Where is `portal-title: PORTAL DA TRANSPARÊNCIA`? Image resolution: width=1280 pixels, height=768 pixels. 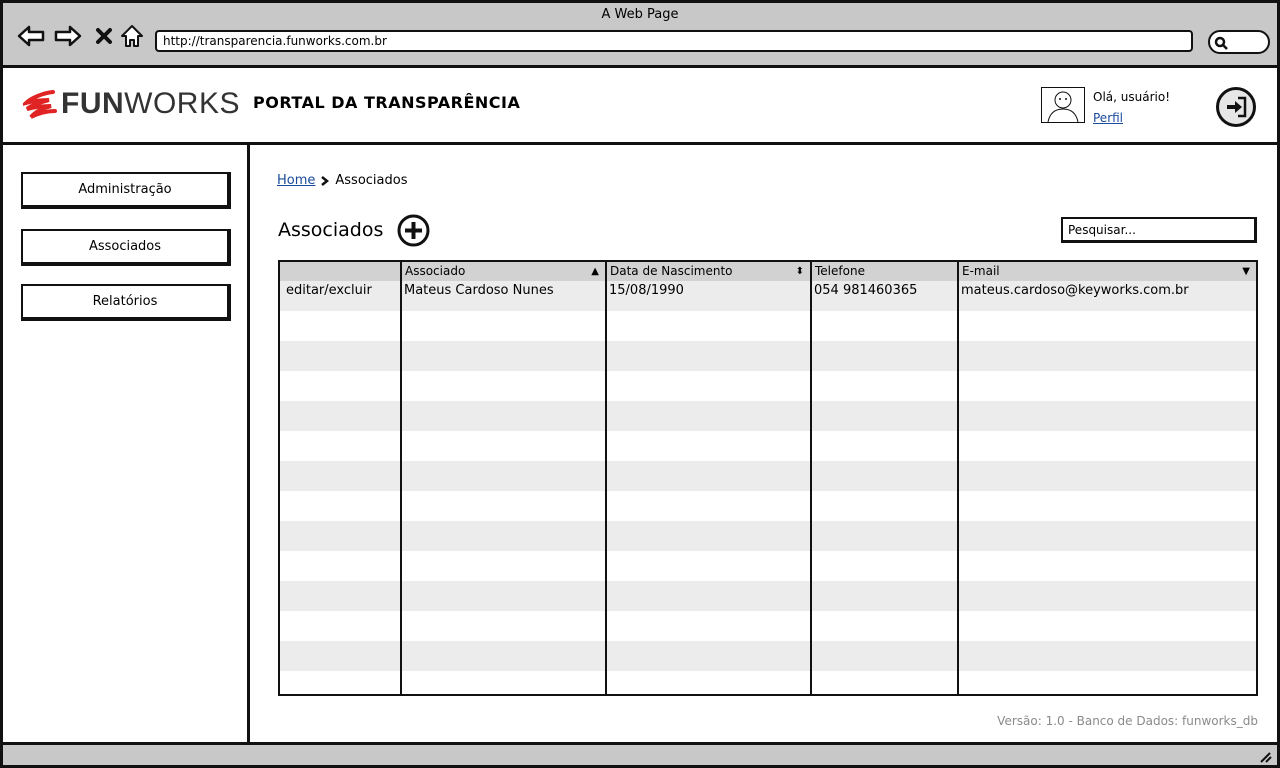 portal-title: PORTAL DA TRANSPARÊNCIA is located at coordinates (387, 102).